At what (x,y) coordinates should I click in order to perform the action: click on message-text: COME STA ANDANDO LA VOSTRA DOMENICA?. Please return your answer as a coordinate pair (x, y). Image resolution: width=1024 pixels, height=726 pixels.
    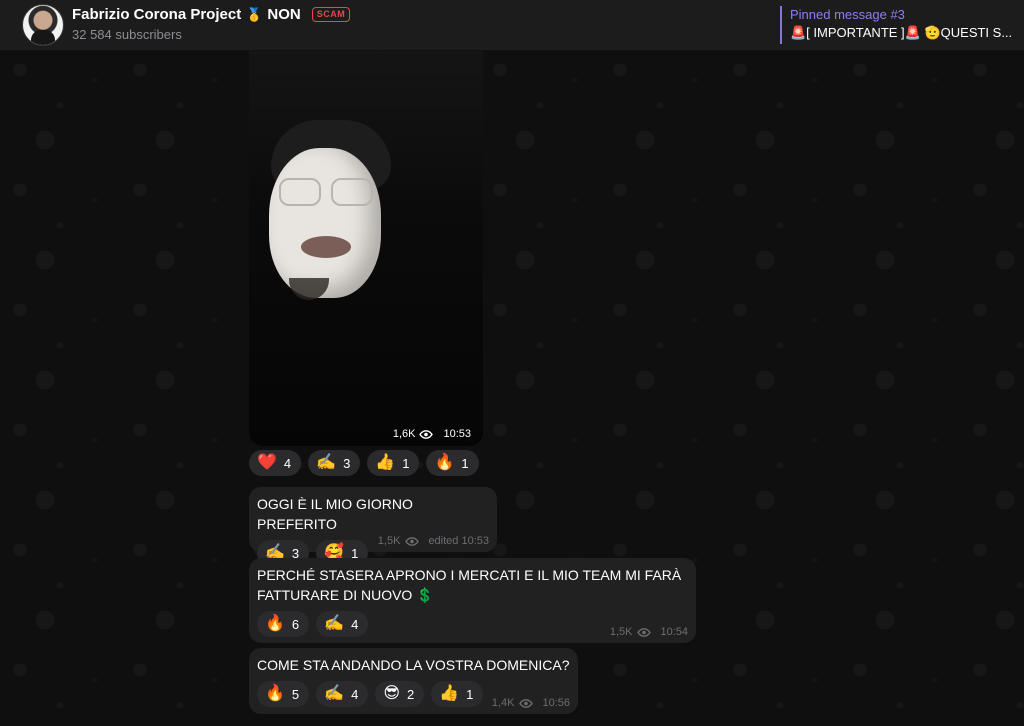
    Looking at the image, I should click on (413, 665).